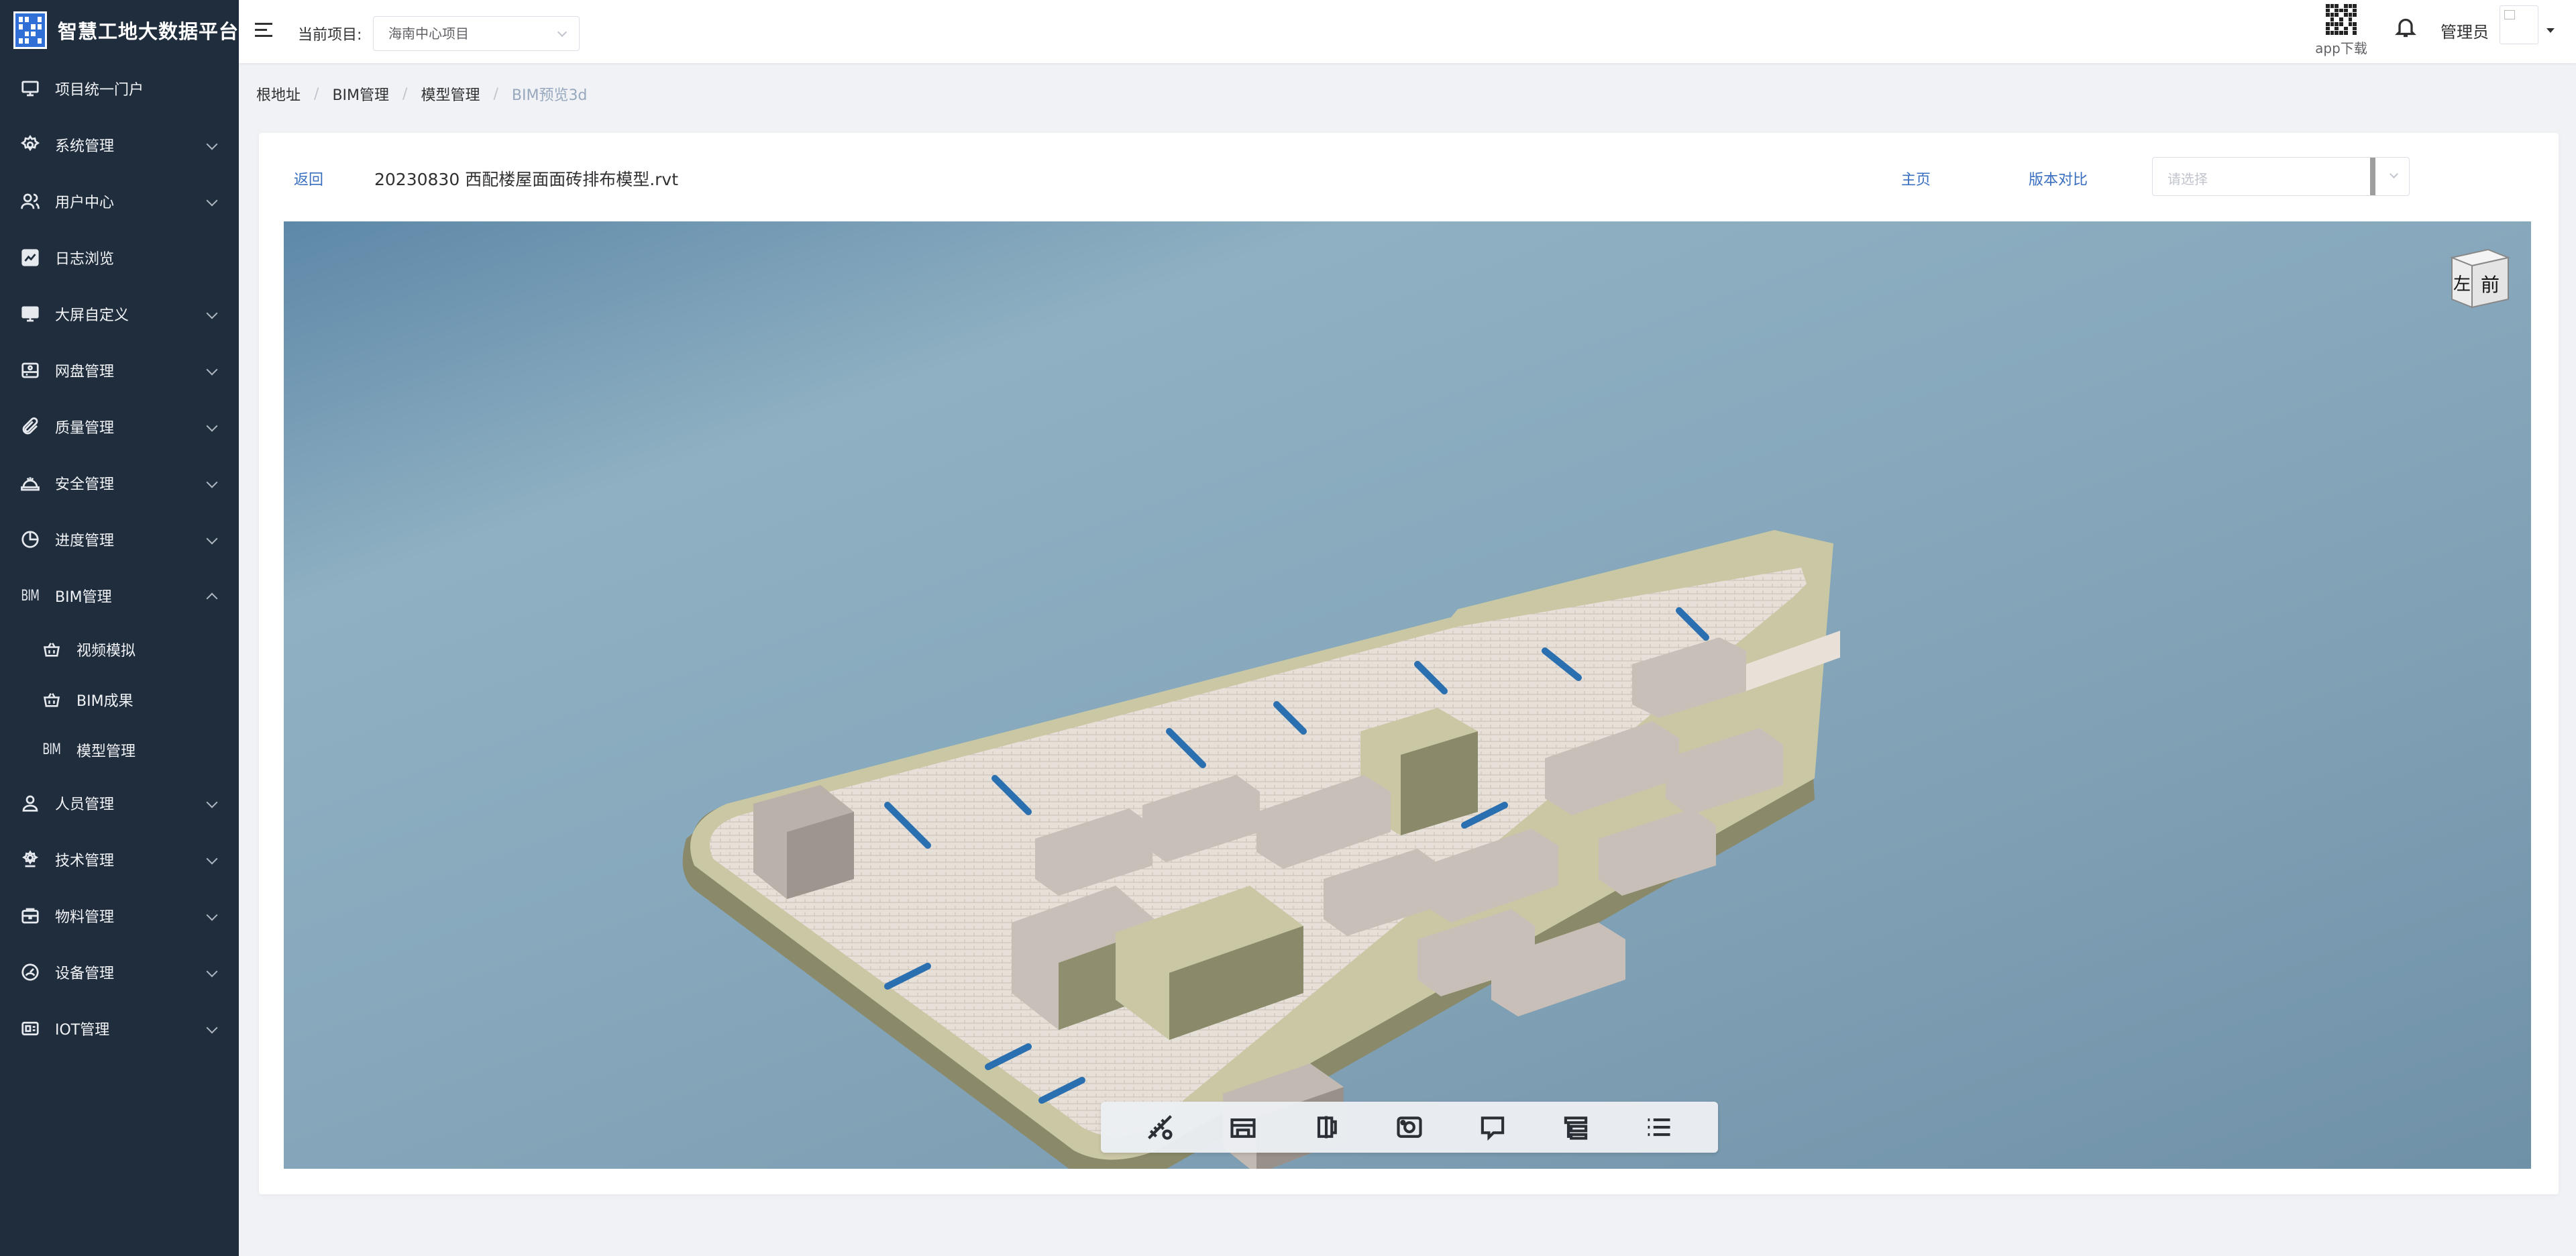  I want to click on sidebar-item-label: IOT管理, so click(82, 1030).